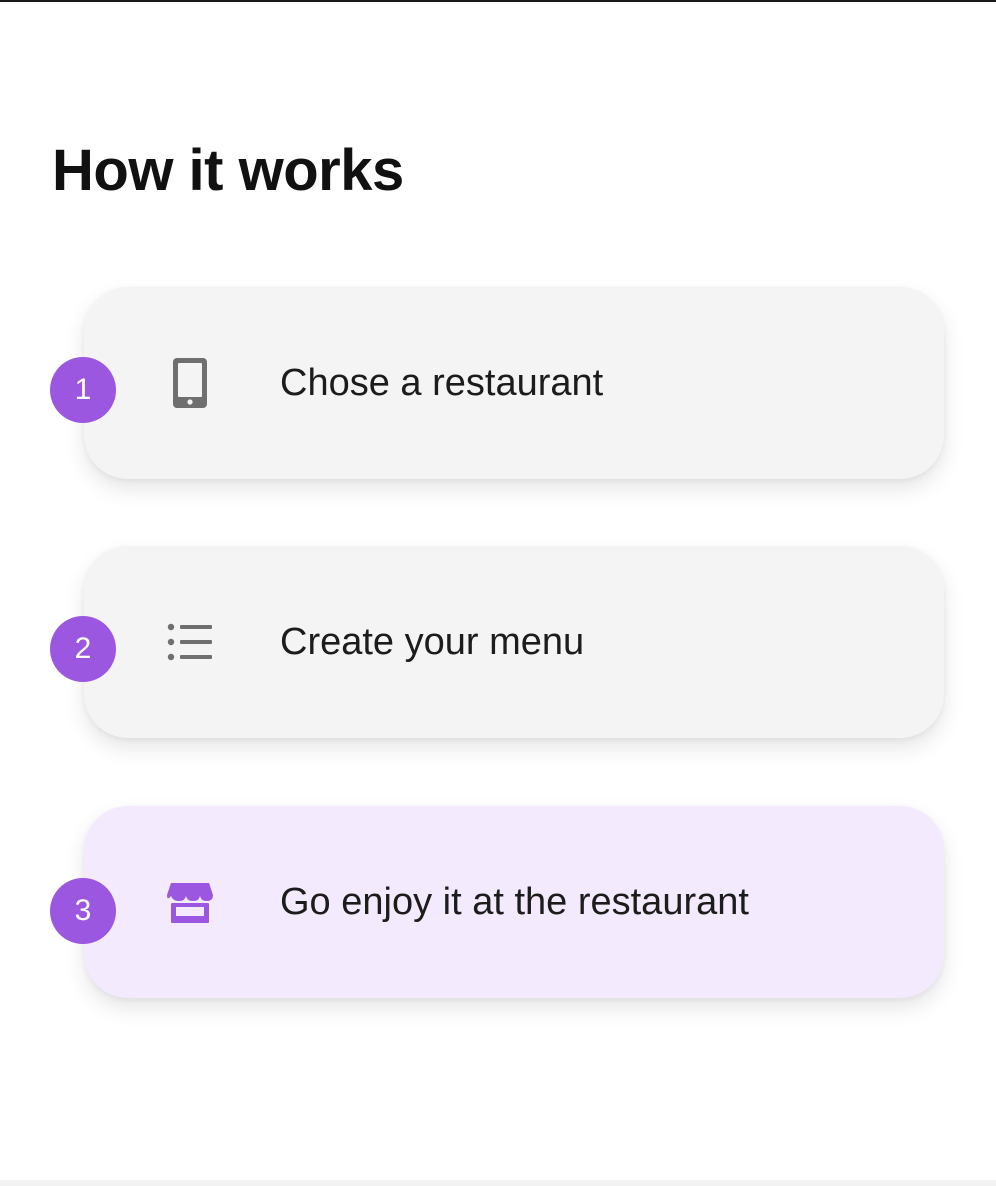  I want to click on step-number-badge: 2, so click(83, 649).